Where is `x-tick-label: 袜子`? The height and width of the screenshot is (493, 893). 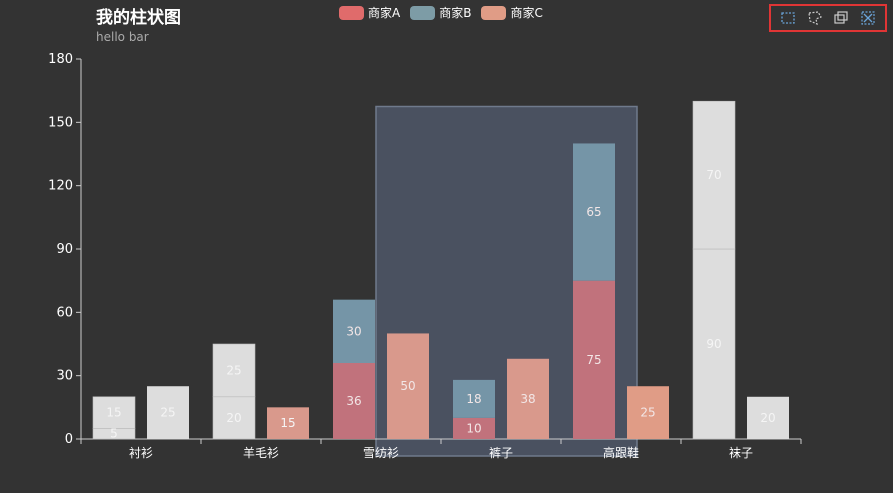
x-tick-label: 袜子 is located at coordinates (741, 453).